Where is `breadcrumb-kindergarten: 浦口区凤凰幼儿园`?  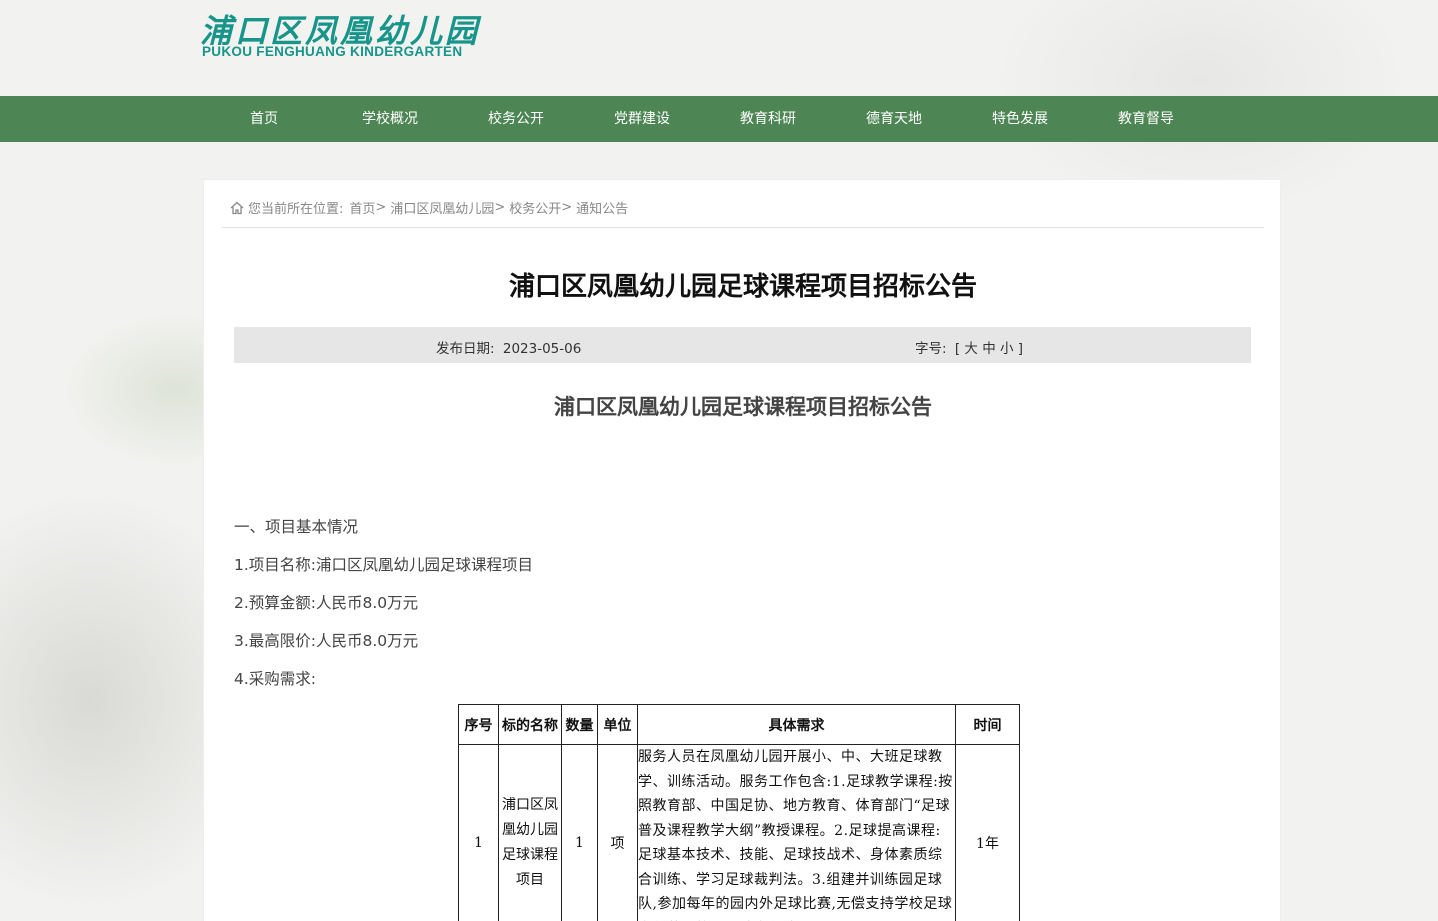 breadcrumb-kindergarten: 浦口区凤凰幼儿园 is located at coordinates (442, 207).